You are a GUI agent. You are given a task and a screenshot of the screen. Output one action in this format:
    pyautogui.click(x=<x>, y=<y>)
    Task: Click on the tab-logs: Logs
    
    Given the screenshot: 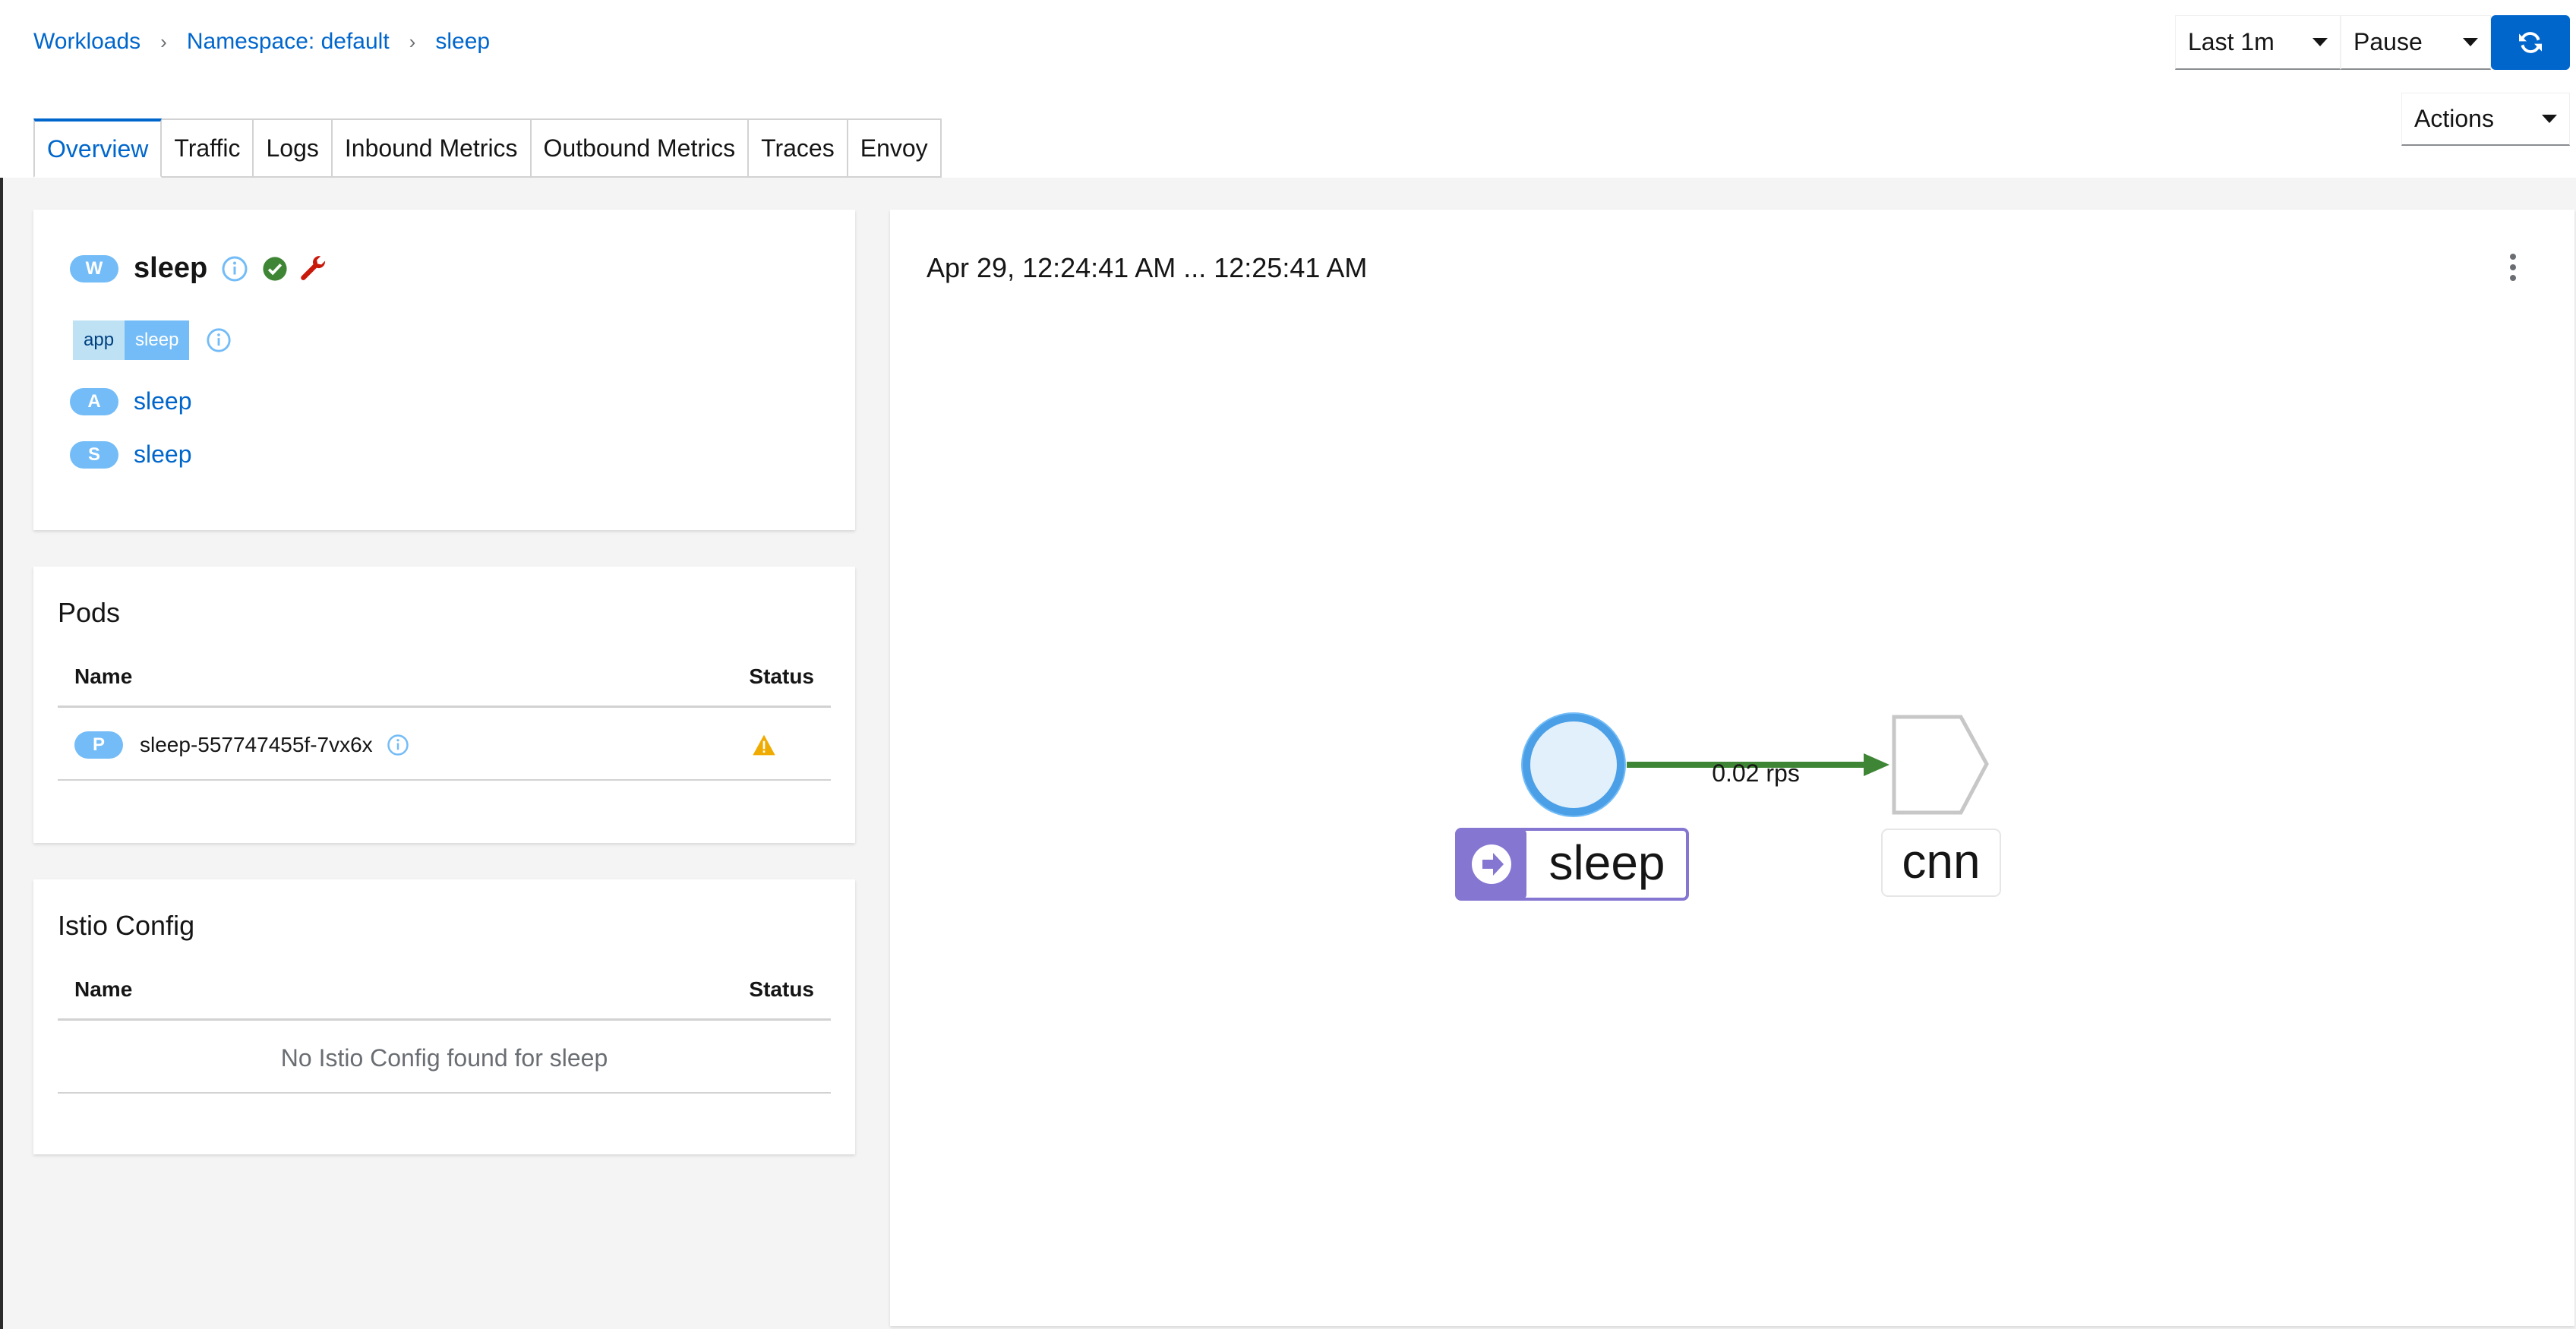 What is the action you would take?
    pyautogui.click(x=293, y=148)
    